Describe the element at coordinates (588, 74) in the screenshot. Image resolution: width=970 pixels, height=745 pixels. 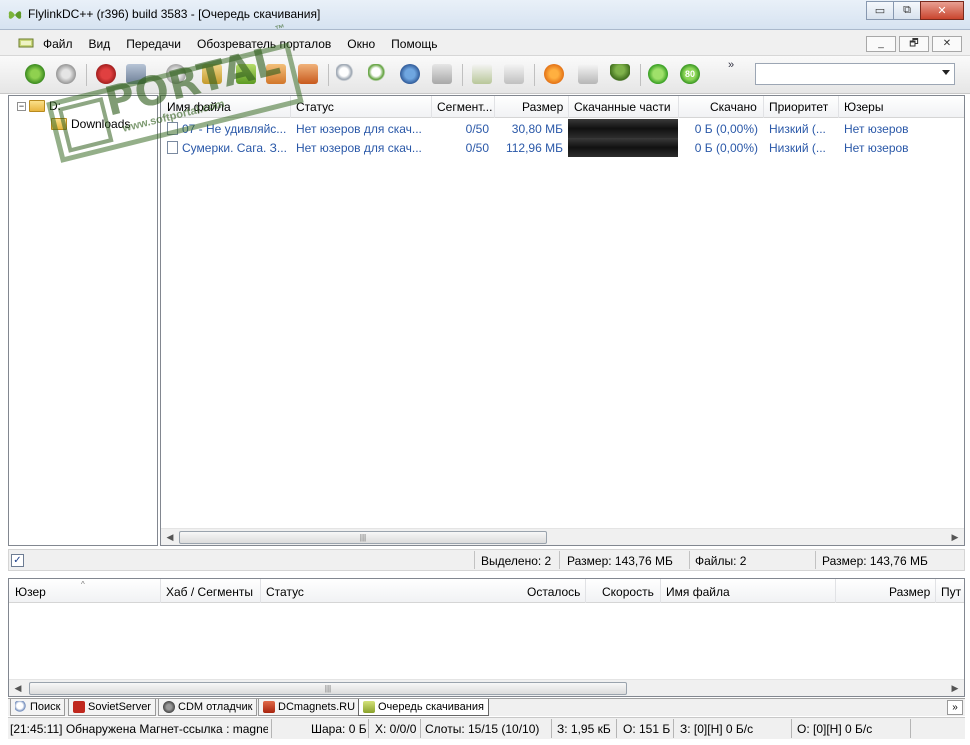
I see `cleanup-icon` at that location.